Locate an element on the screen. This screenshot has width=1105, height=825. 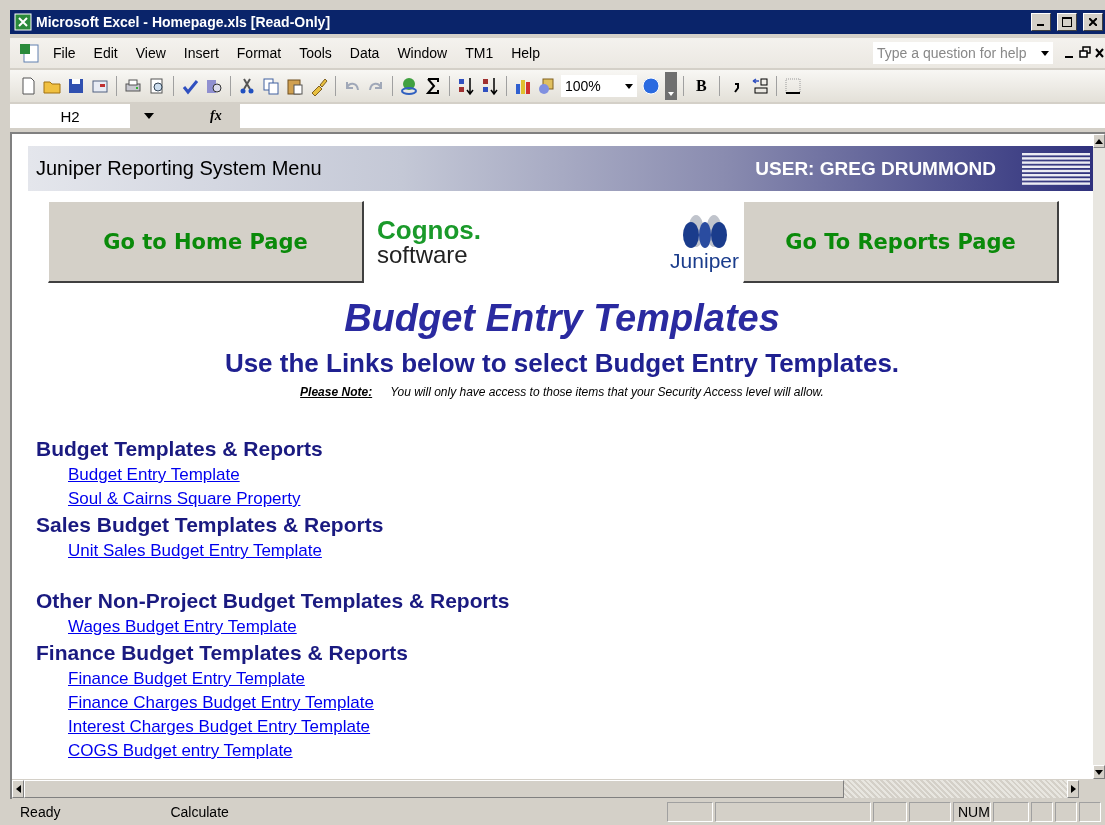
drawing-icon is located at coordinates (547, 86).